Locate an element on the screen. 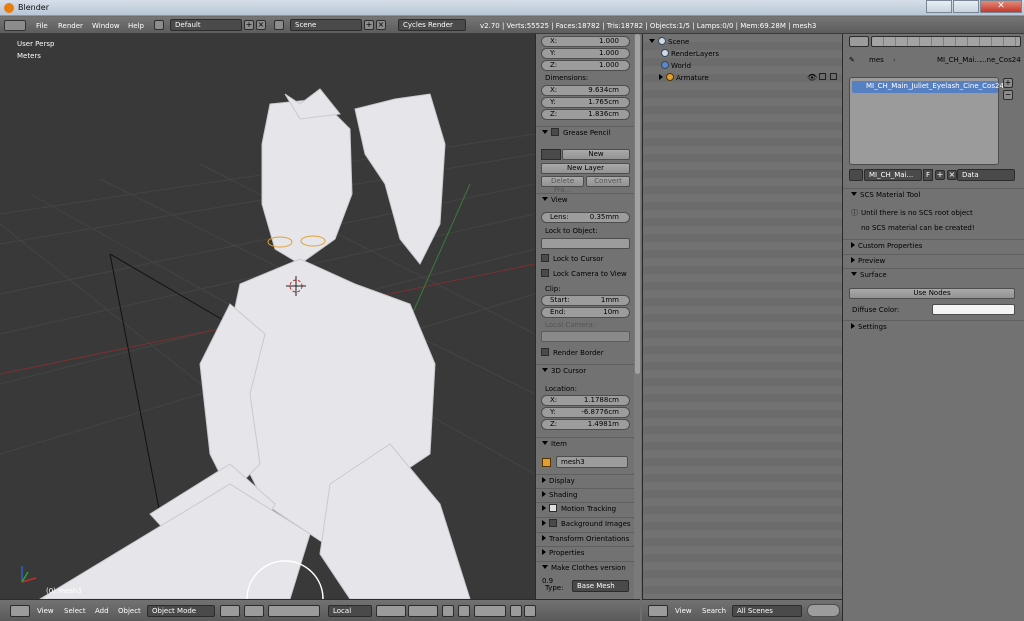 This screenshot has width=1024, height=621. lock-layers-button is located at coordinates (448, 611).